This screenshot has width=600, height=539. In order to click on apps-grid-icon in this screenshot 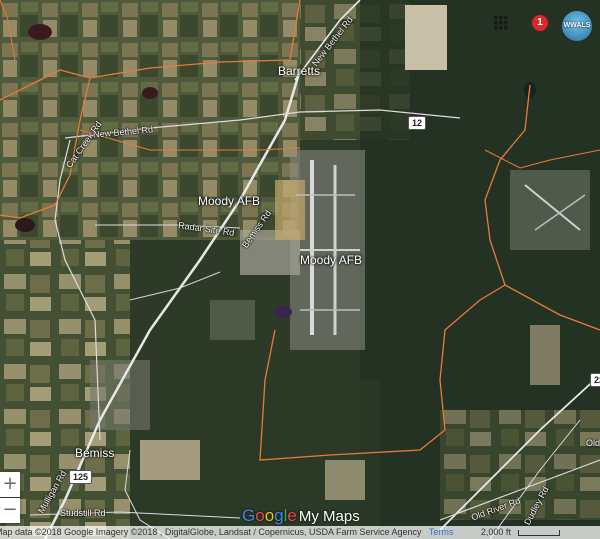, I will do `click(501, 23)`.